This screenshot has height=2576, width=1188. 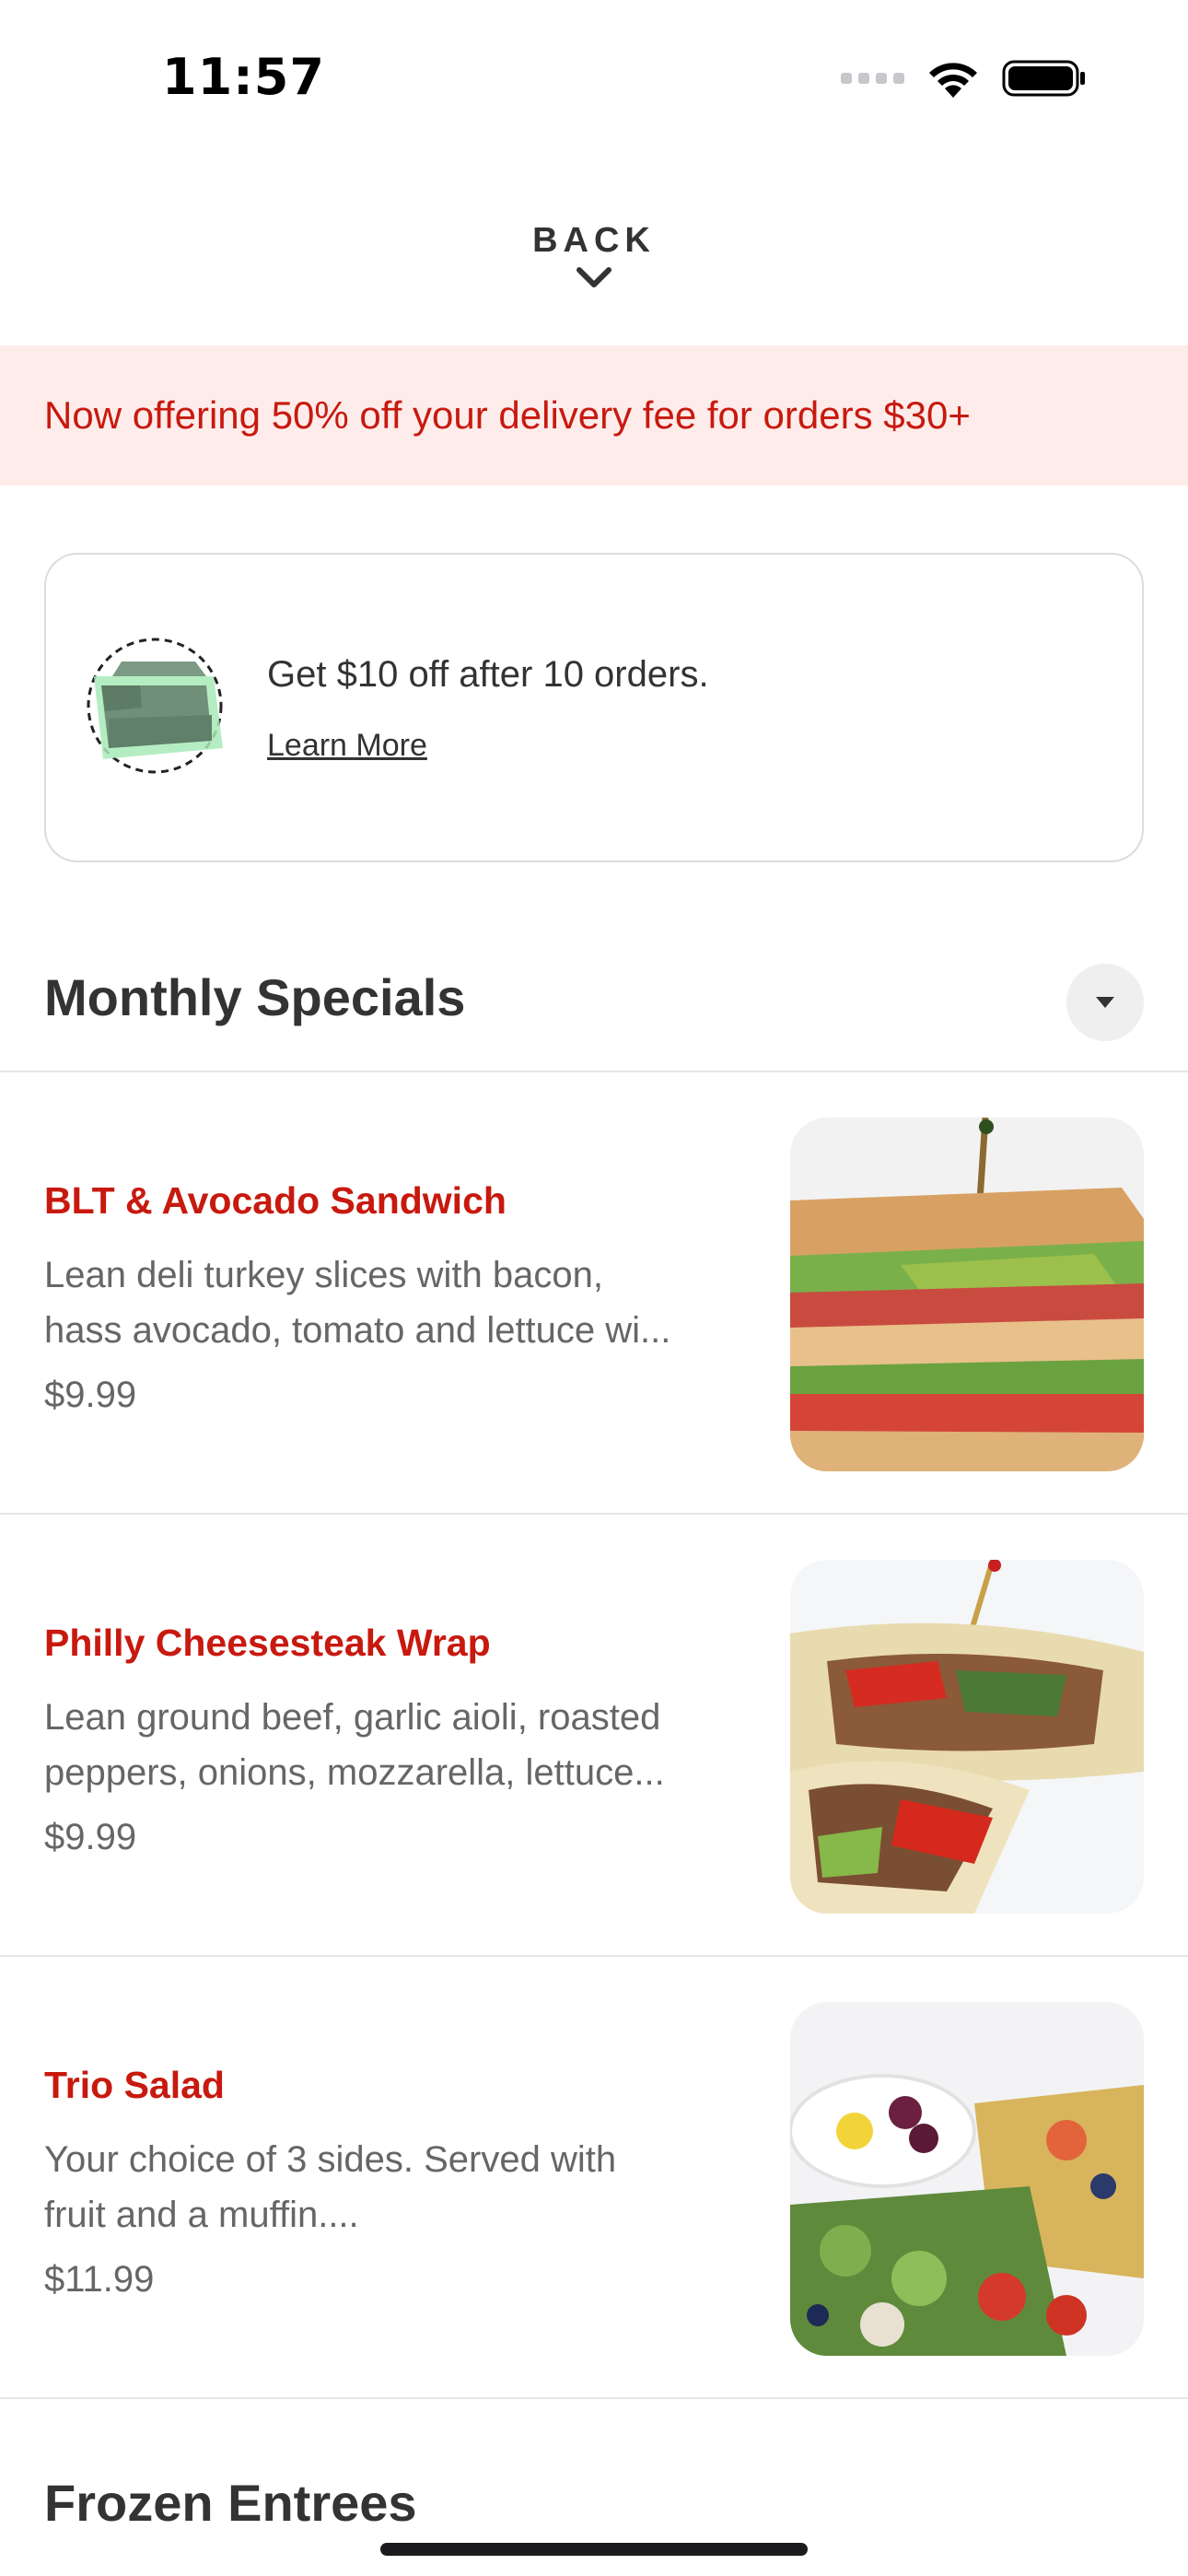 I want to click on wifi-icon, so click(x=954, y=78).